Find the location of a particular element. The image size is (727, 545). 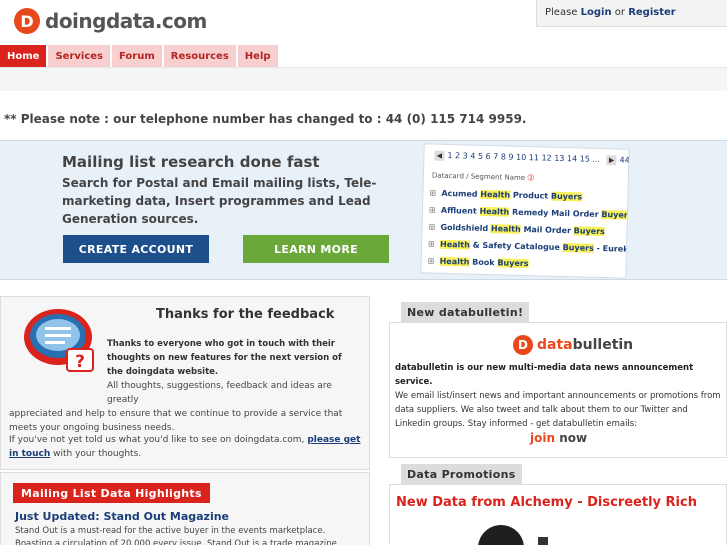

logo-text: doingdata.com is located at coordinates (126, 21).